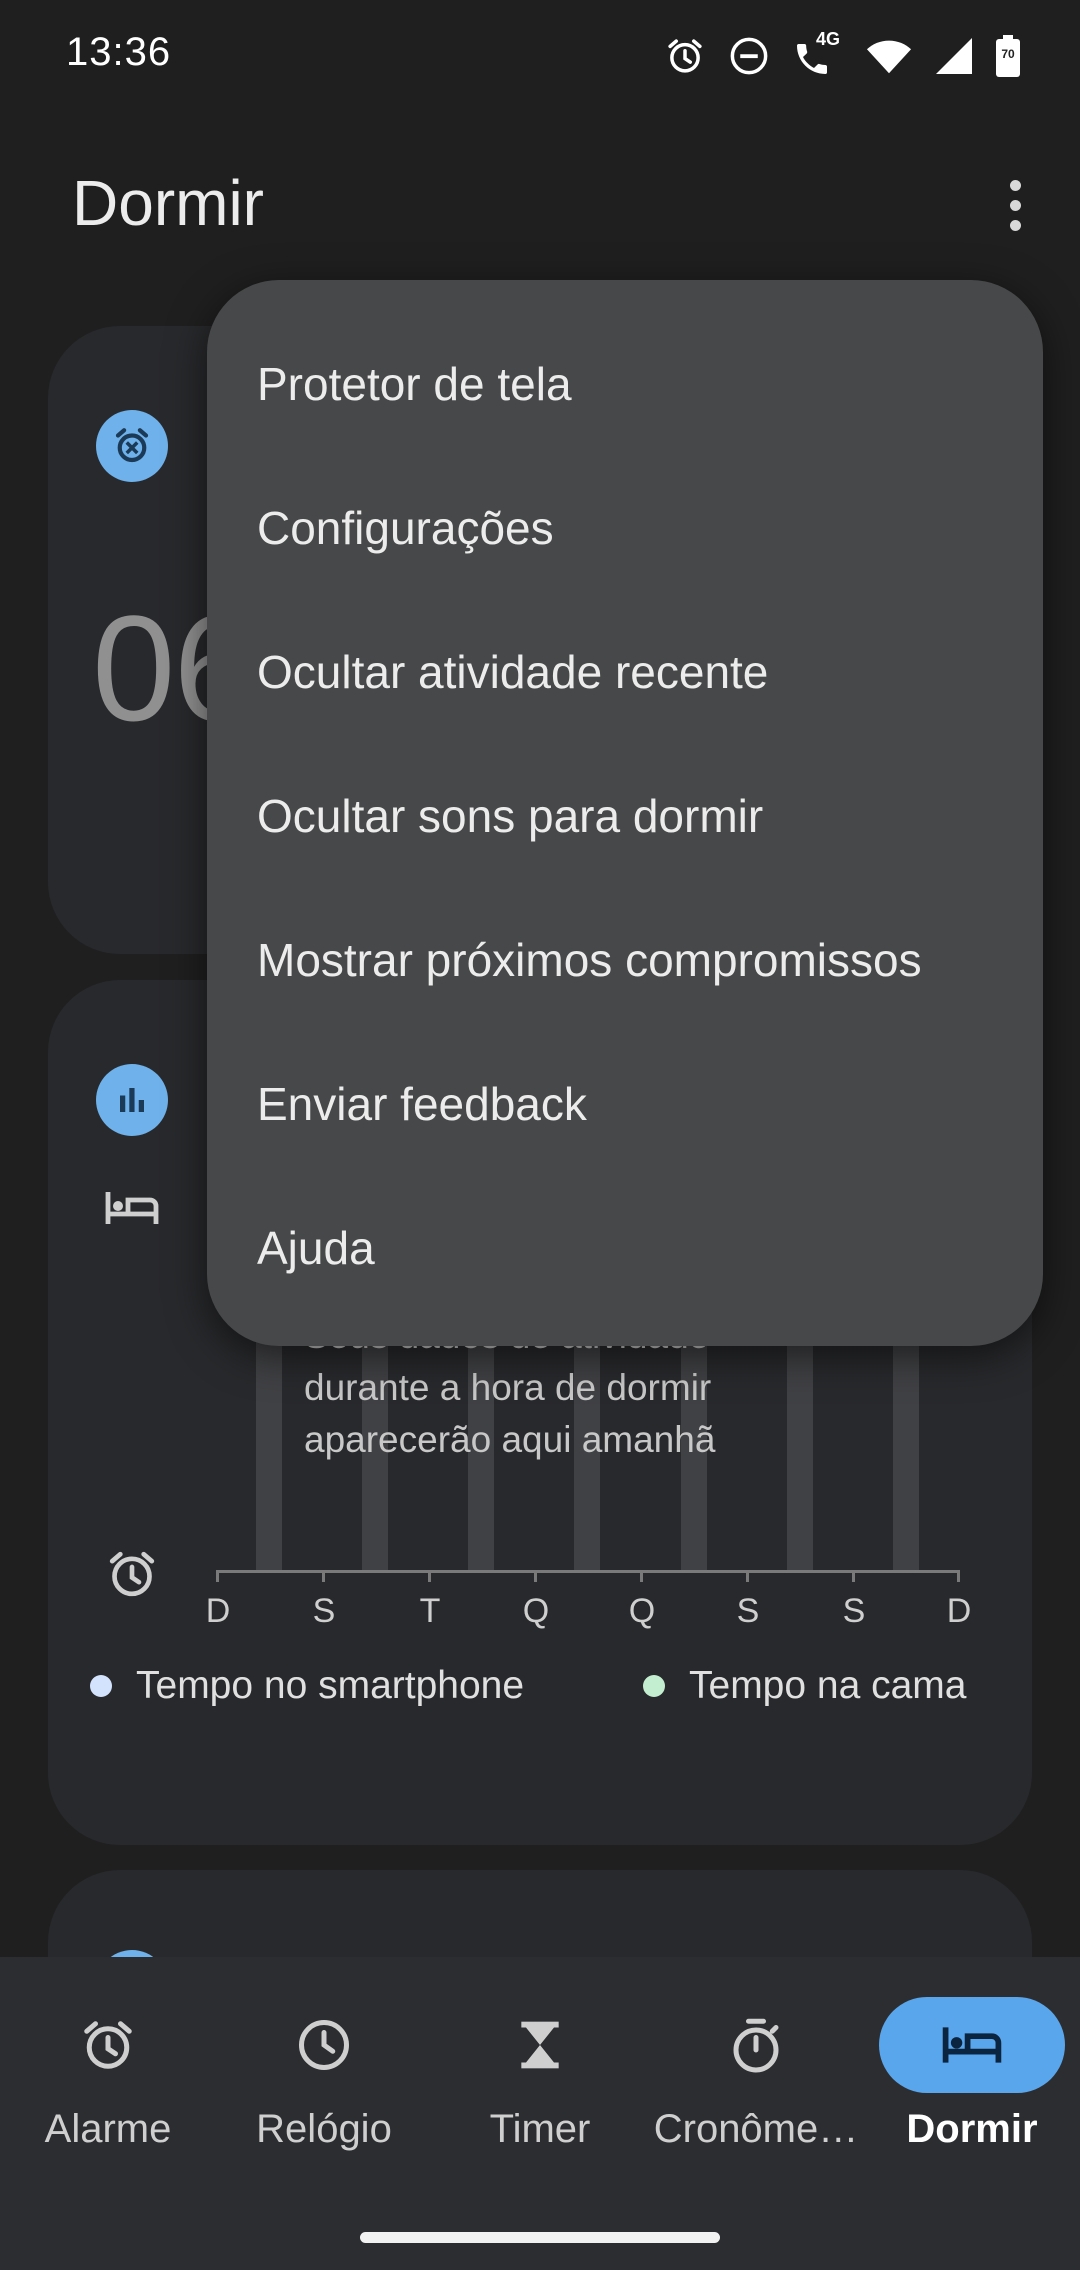  What do you see at coordinates (330, 1685) in the screenshot?
I see `legend-label: Tempo no smartphone` at bounding box center [330, 1685].